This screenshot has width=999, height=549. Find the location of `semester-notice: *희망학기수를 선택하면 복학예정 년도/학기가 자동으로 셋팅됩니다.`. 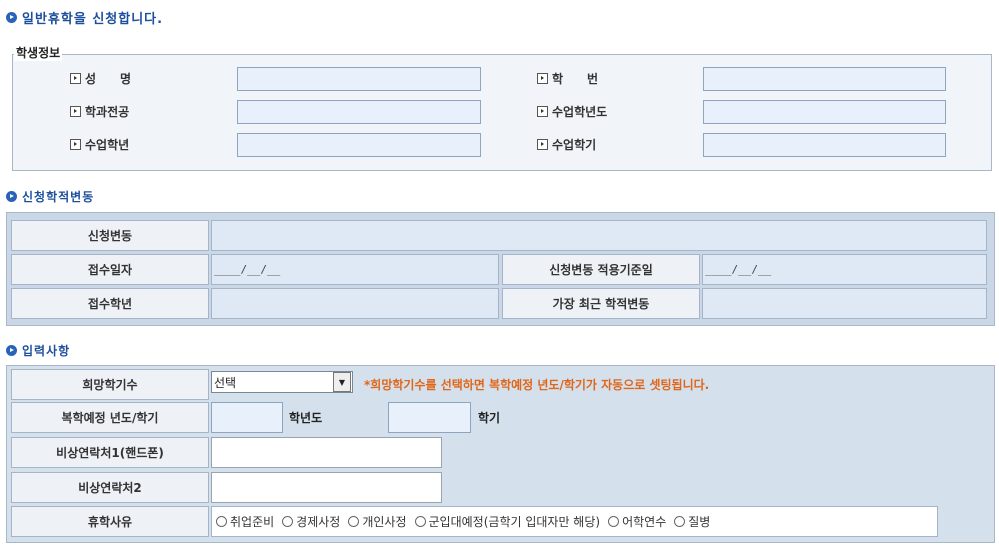

semester-notice: *희망학기수를 선택하면 복학예정 년도/학기가 자동으로 셋팅됩니다. is located at coordinates (537, 385).